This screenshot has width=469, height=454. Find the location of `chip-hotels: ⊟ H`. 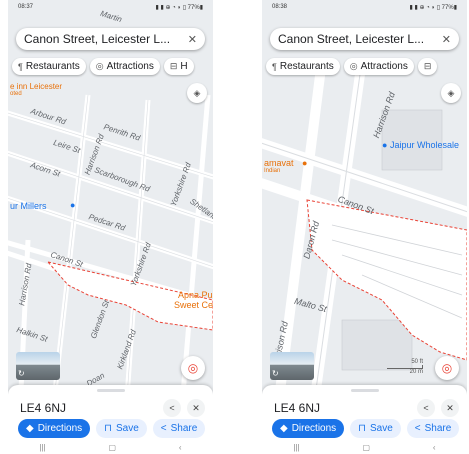

chip-hotels: ⊟ H is located at coordinates (178, 66).